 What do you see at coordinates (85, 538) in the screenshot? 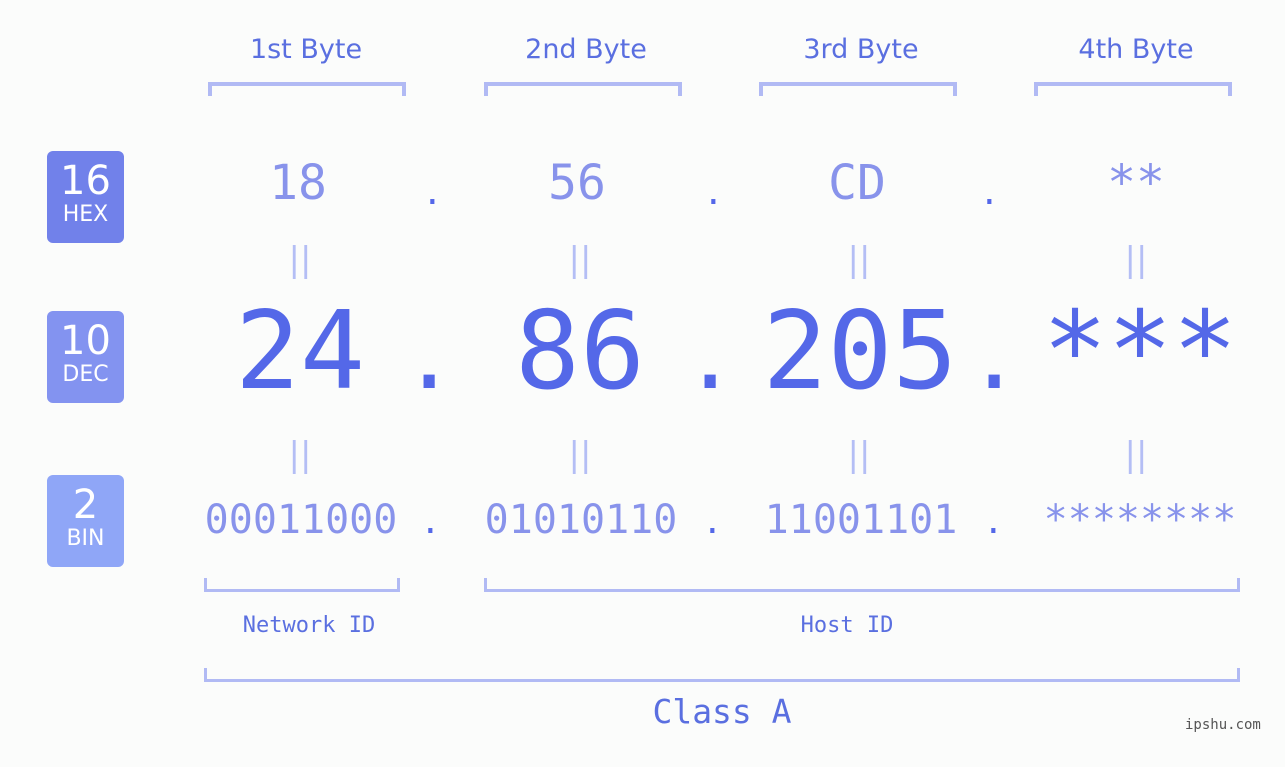
I see `bin-badge-label: BIN` at bounding box center [85, 538].